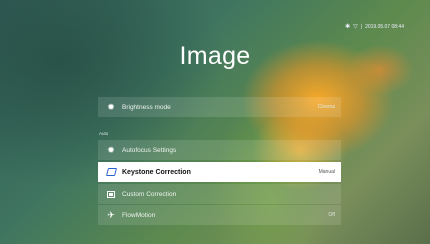 This screenshot has height=244, width=430. Describe the element at coordinates (219, 194) in the screenshot. I see `menu-item-custom-correction: Custom Correction` at that location.